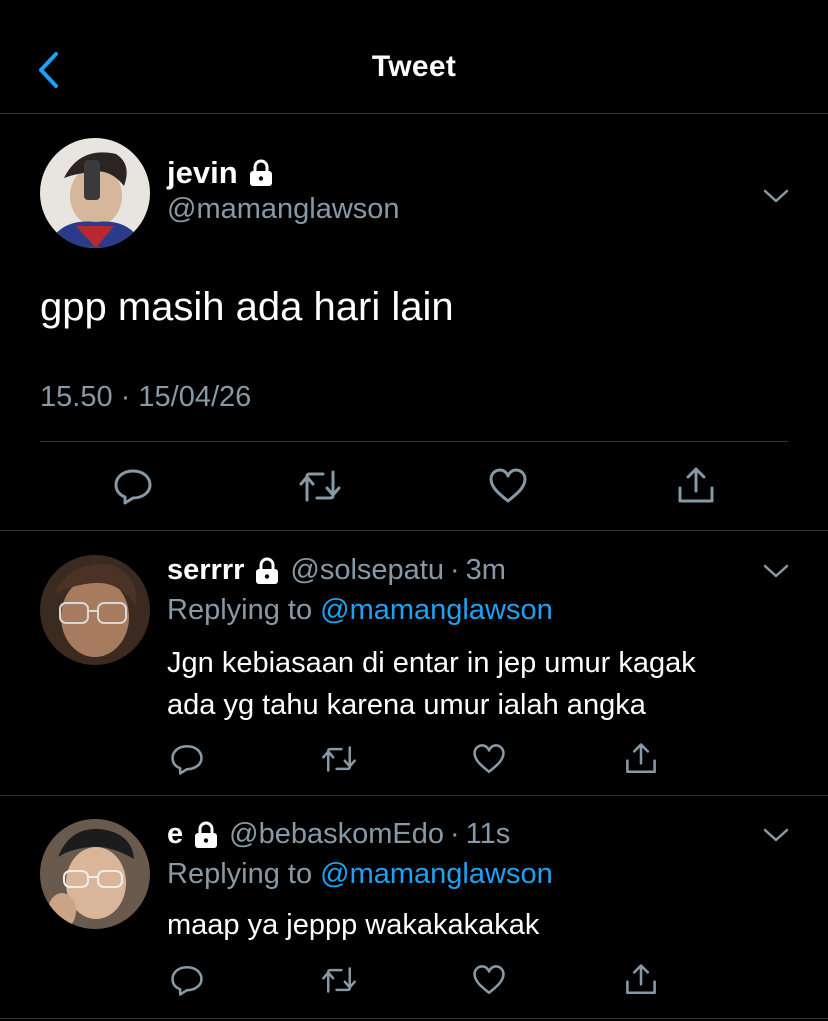  I want to click on tweet-actions, so click(414, 488).